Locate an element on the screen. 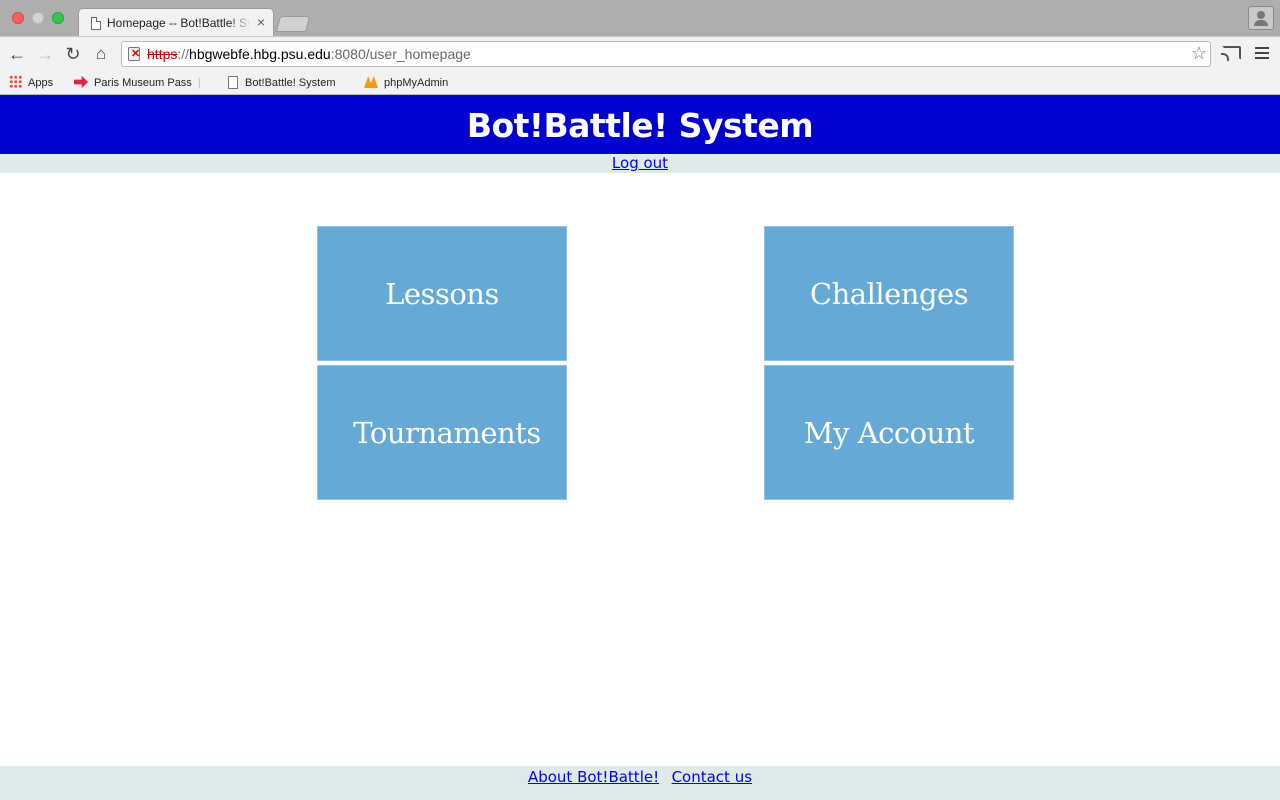  tile-label: Challenges is located at coordinates (889, 293).